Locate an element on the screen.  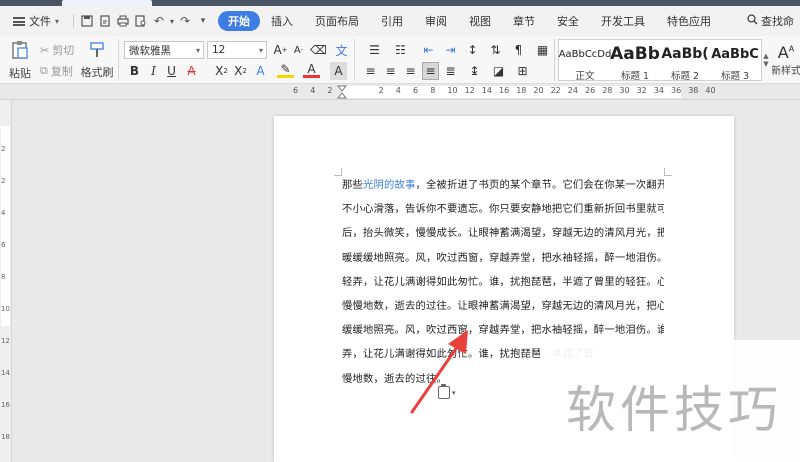
subscript-icon: X2 is located at coordinates (240, 71).